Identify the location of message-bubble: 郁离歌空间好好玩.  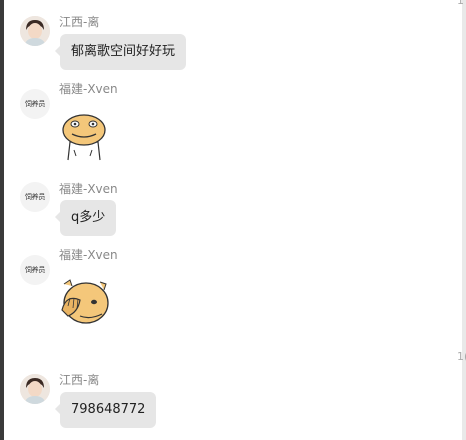
(120, 52).